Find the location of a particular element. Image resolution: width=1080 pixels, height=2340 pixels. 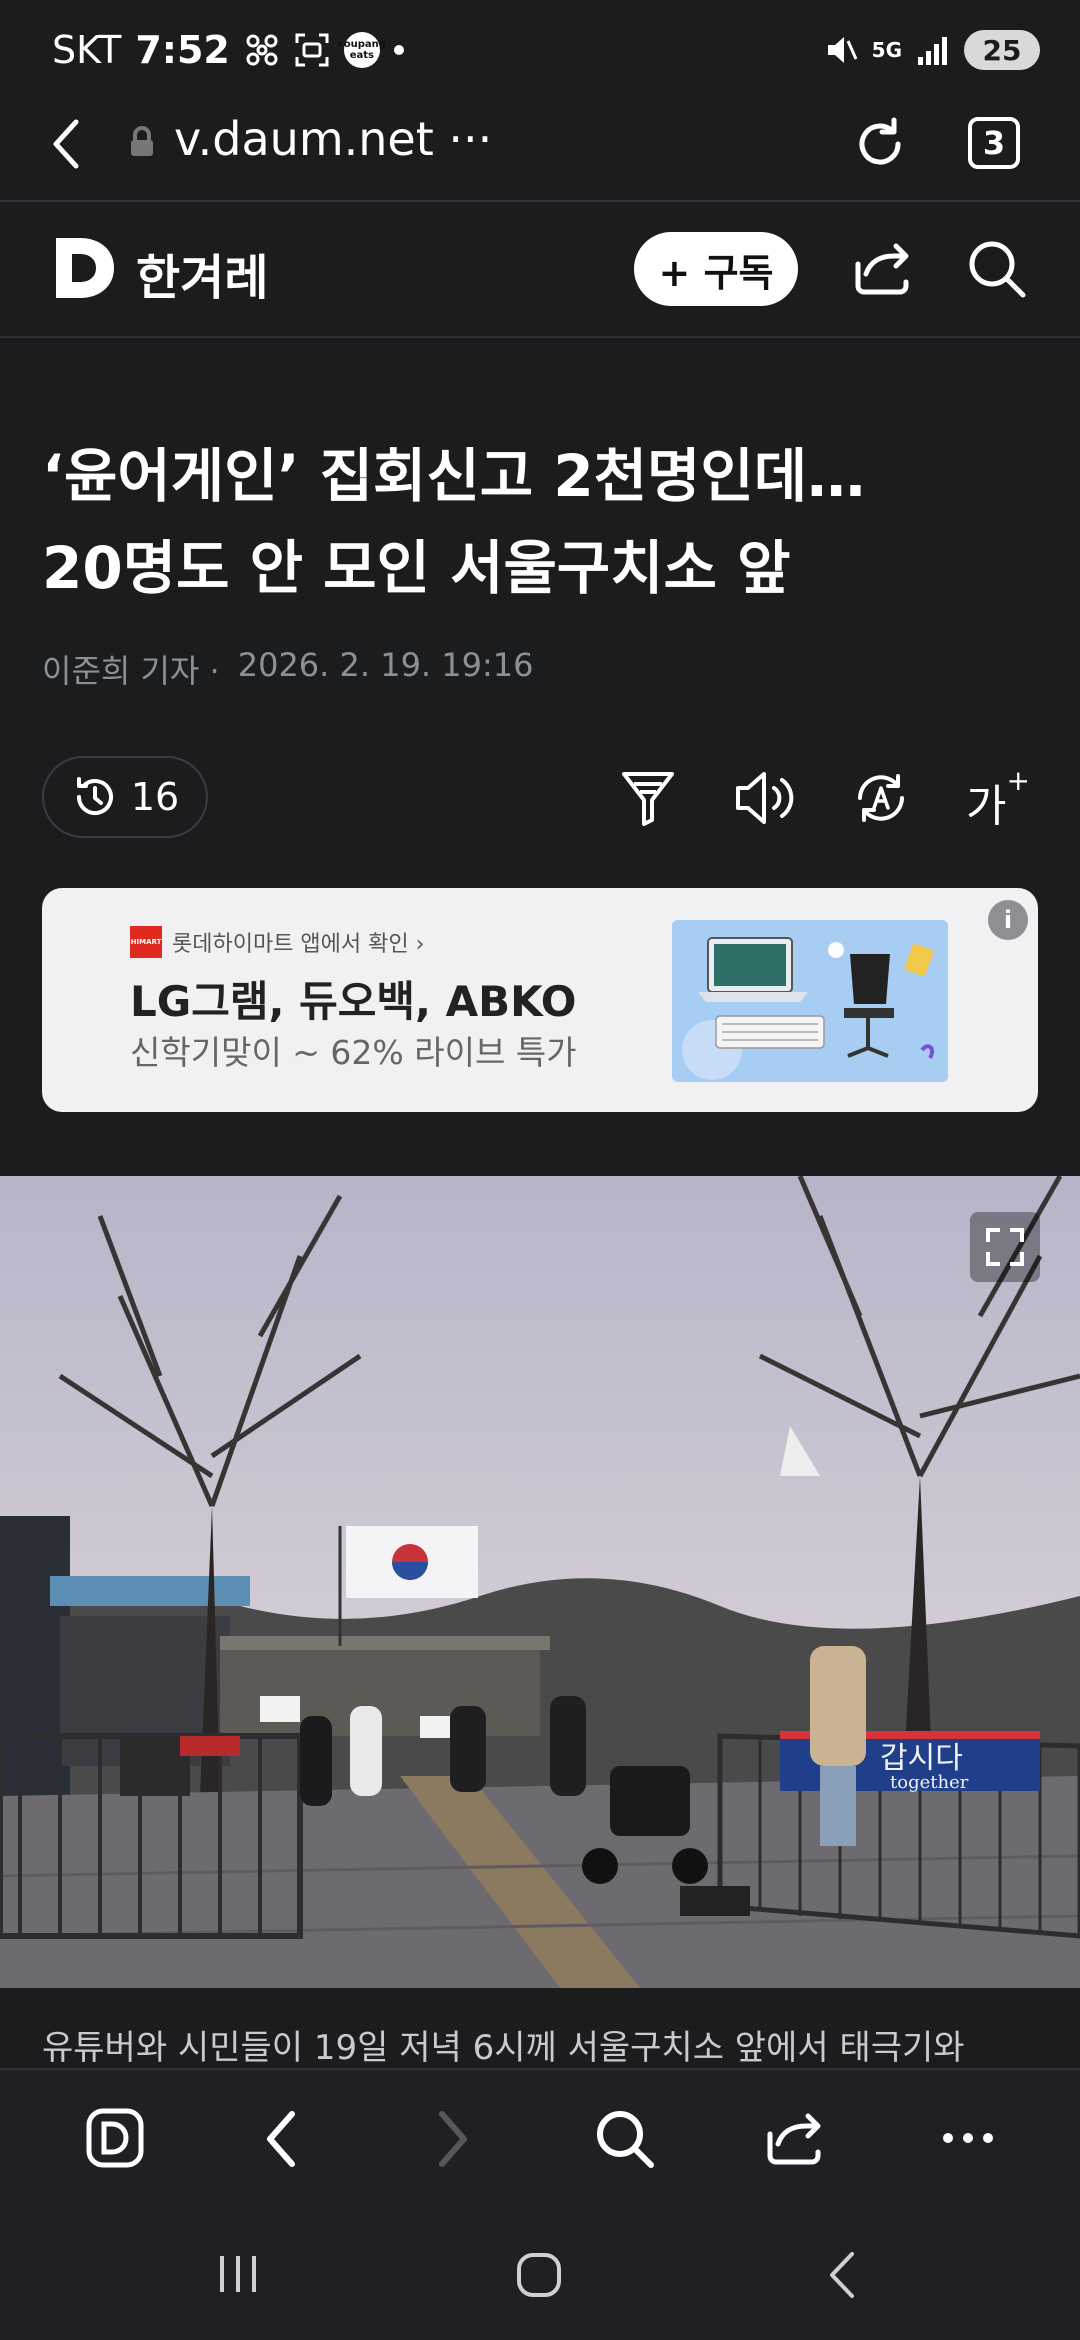

clock-icon is located at coordinates (95, 797).